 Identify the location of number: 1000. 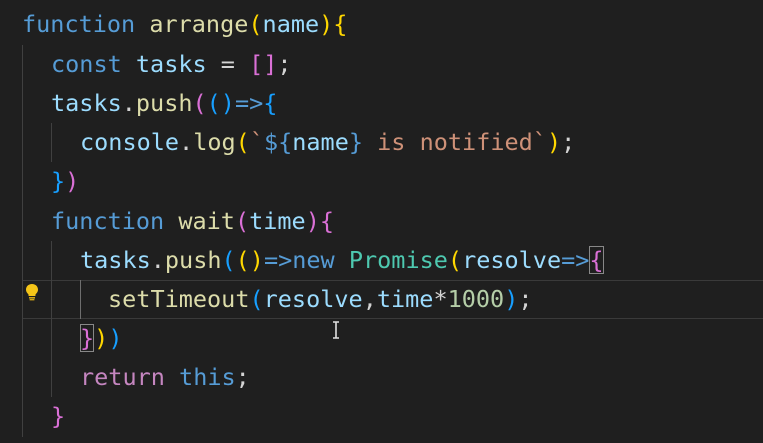
(476, 299).